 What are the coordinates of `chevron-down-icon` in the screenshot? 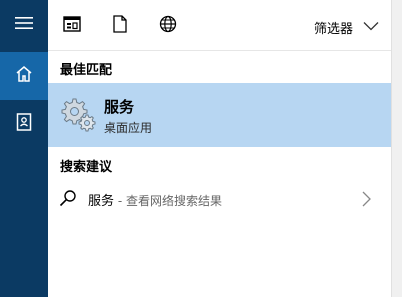 It's located at (371, 27).